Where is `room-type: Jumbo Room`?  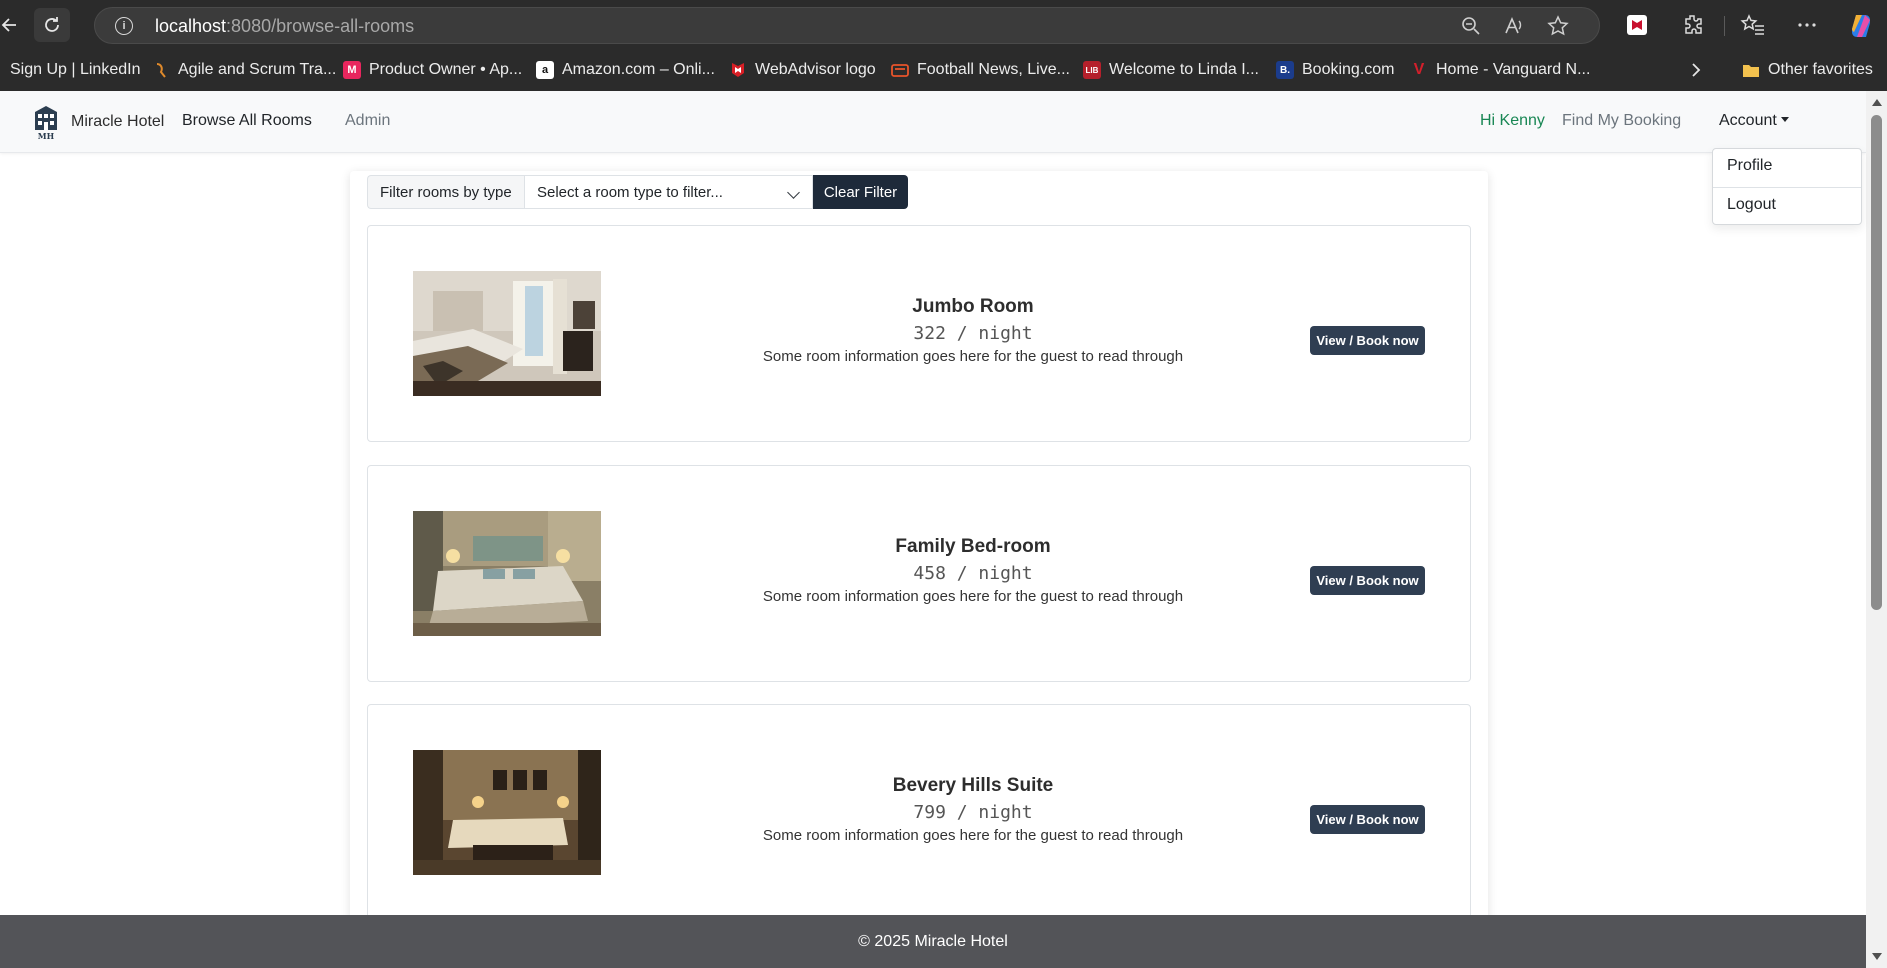 room-type: Jumbo Room is located at coordinates (973, 306).